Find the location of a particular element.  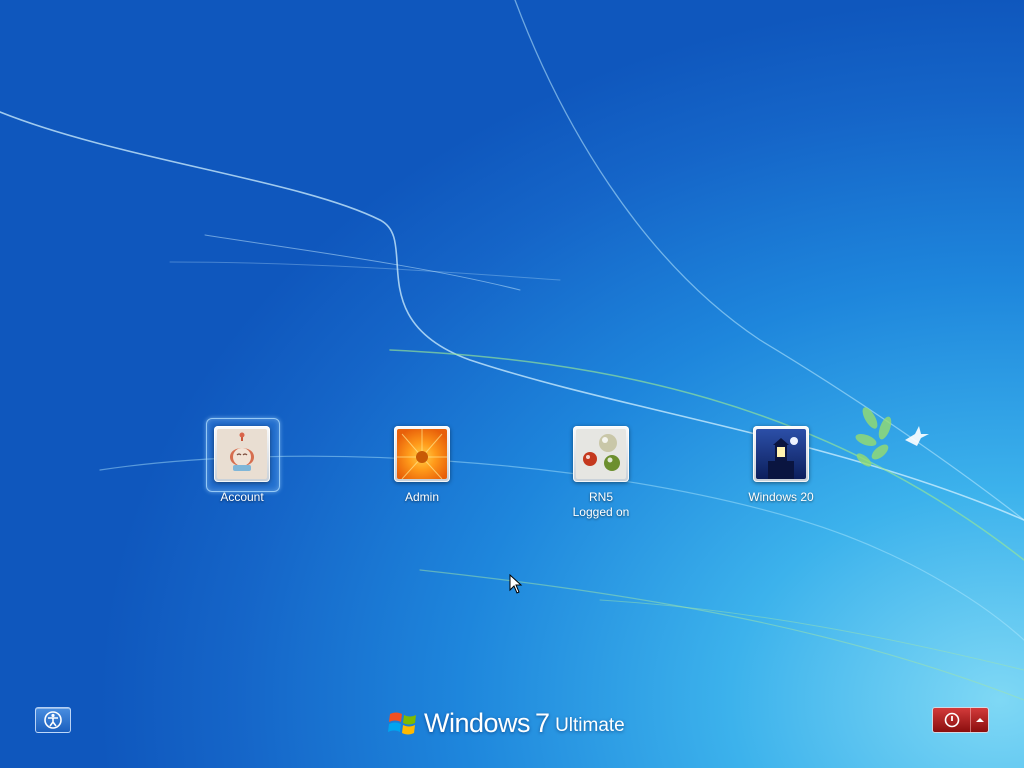

mouse-pointer-icon is located at coordinates (516, 584).